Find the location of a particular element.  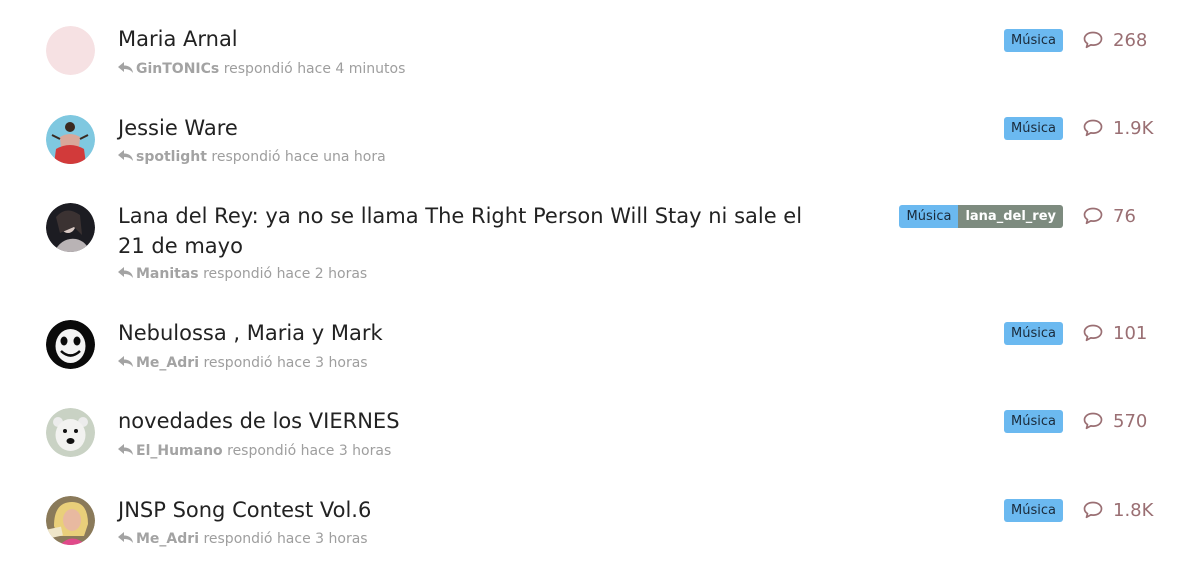

reply-count-link: 570 is located at coordinates (1115, 421).